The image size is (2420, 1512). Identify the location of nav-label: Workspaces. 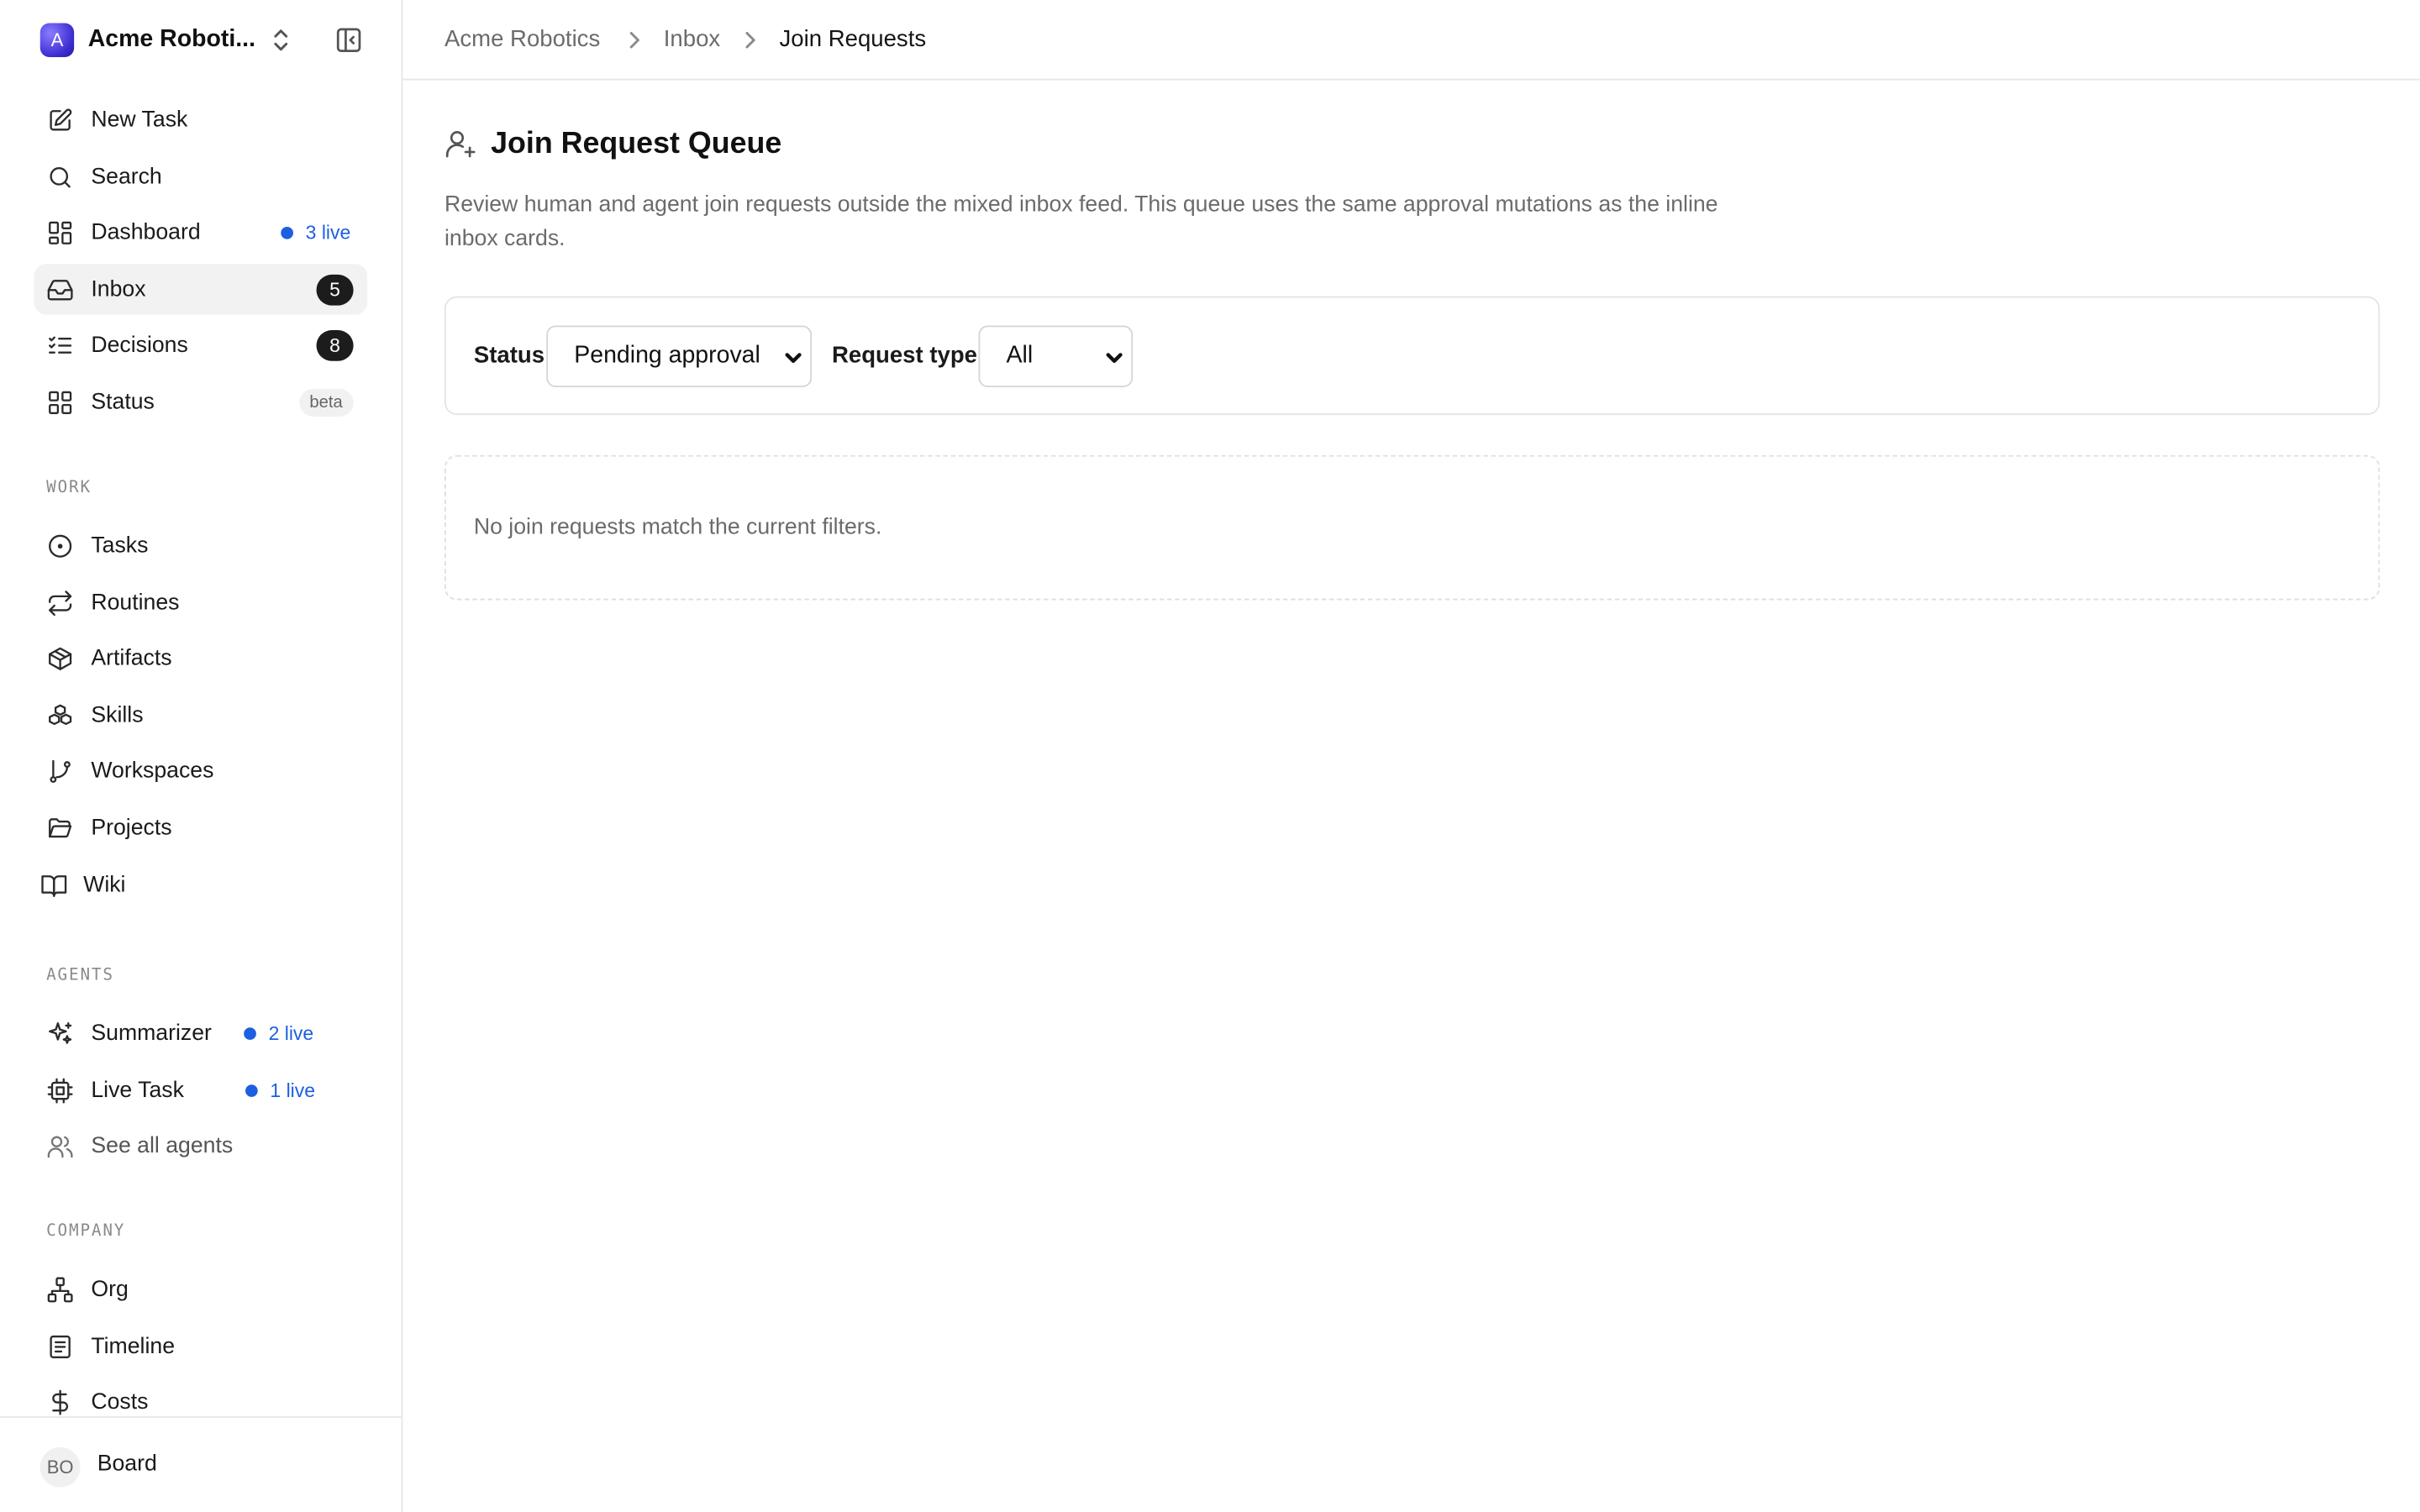
(153, 771).